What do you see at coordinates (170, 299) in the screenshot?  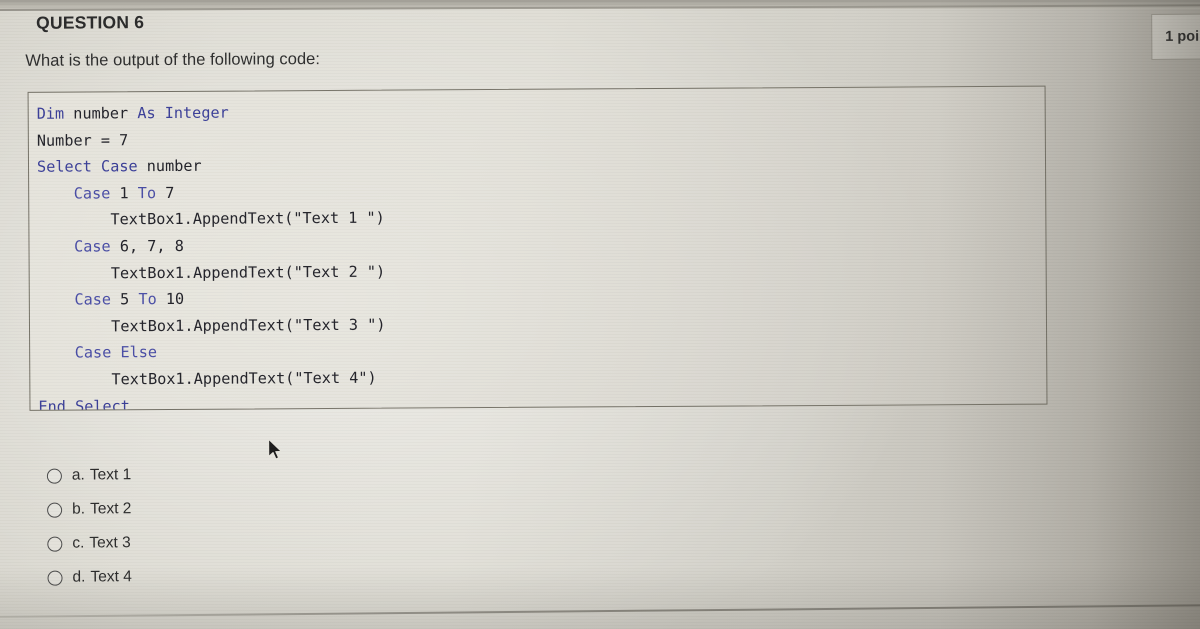 I see `code-token: 10` at bounding box center [170, 299].